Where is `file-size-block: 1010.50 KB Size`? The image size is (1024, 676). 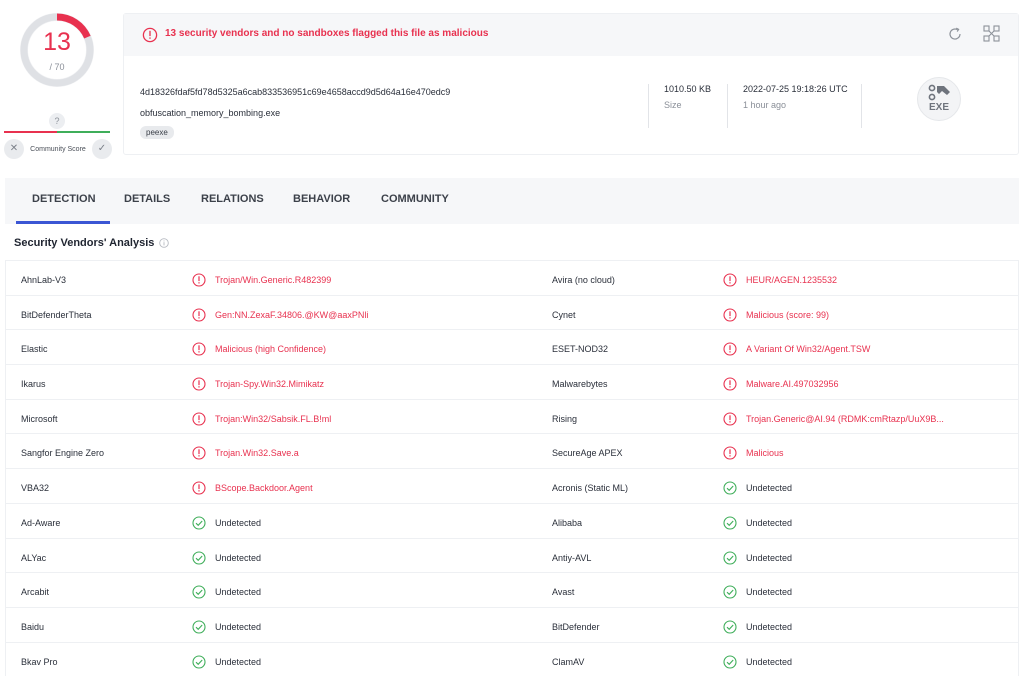
file-size-block: 1010.50 KB Size is located at coordinates (687, 97).